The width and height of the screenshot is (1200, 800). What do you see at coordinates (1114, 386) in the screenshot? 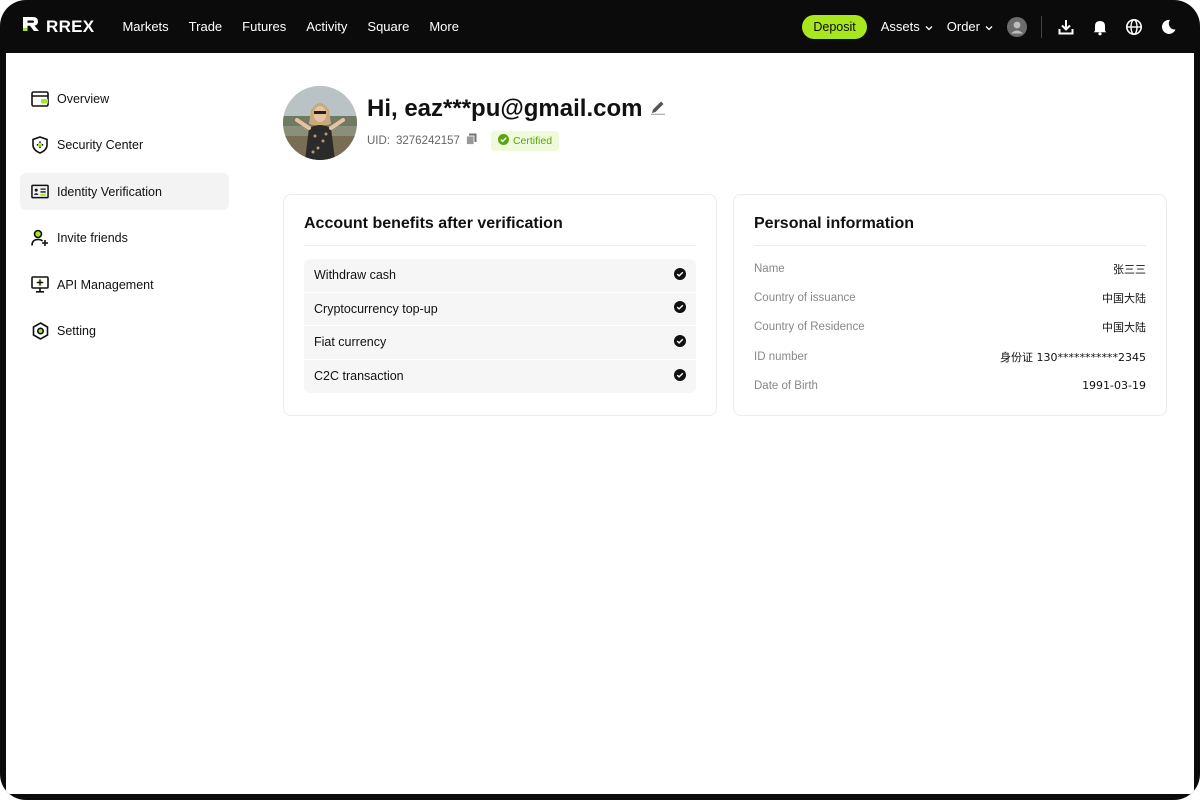
I see `info-value: 1991-03-19` at bounding box center [1114, 386].